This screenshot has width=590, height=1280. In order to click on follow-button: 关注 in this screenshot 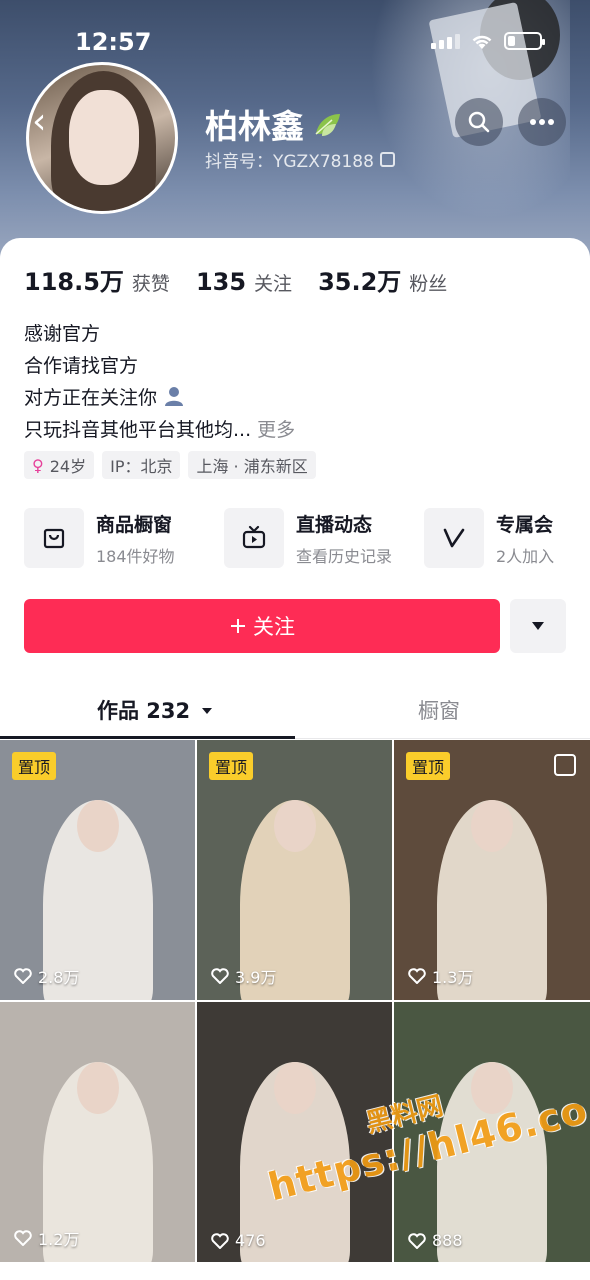, I will do `click(262, 626)`.